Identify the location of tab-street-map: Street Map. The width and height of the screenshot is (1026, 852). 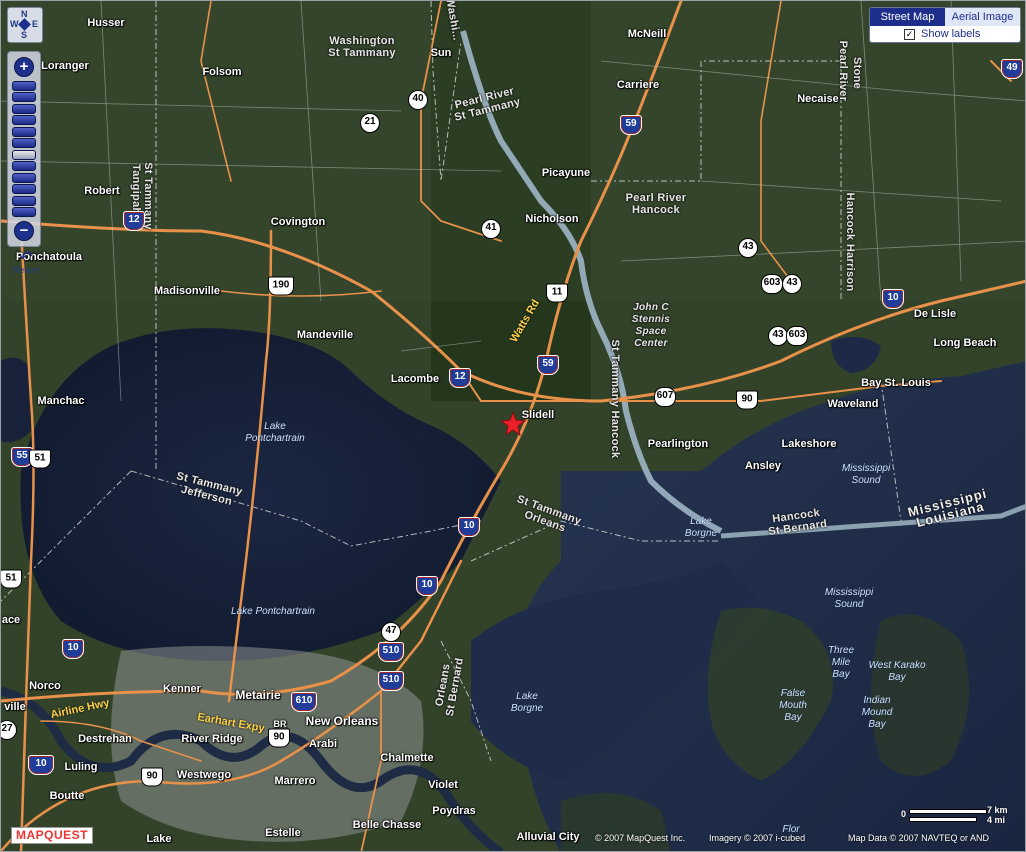
(907, 17).